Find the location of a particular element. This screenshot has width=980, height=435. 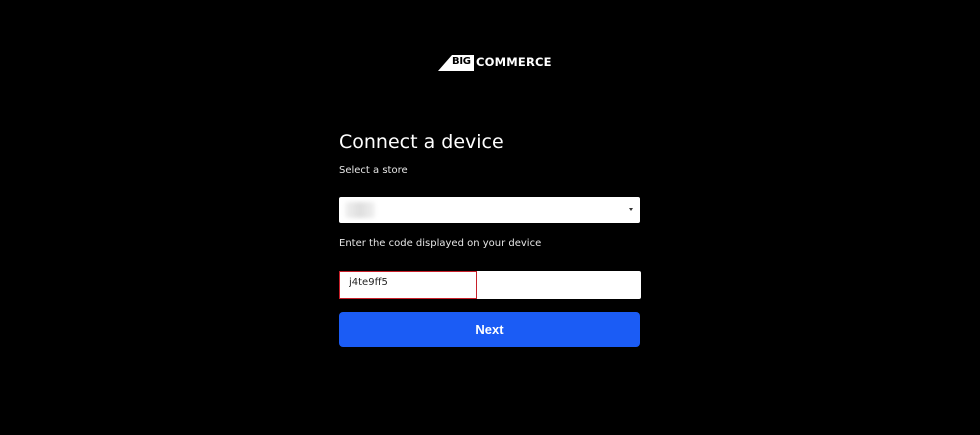

bigcommerce-logo: BIG COMMERCE is located at coordinates (495, 62).